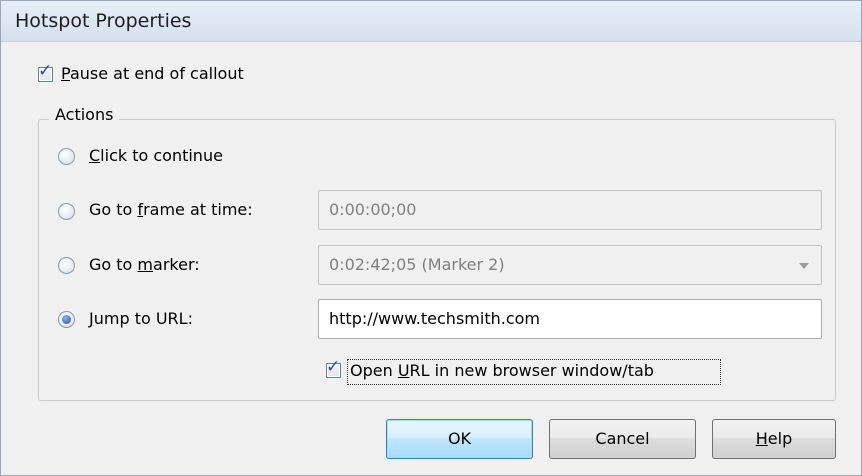 Image resolution: width=862 pixels, height=476 pixels. Describe the element at coordinates (152, 73) in the screenshot. I see `pause-checkbox-label: Pause at end of callout` at that location.